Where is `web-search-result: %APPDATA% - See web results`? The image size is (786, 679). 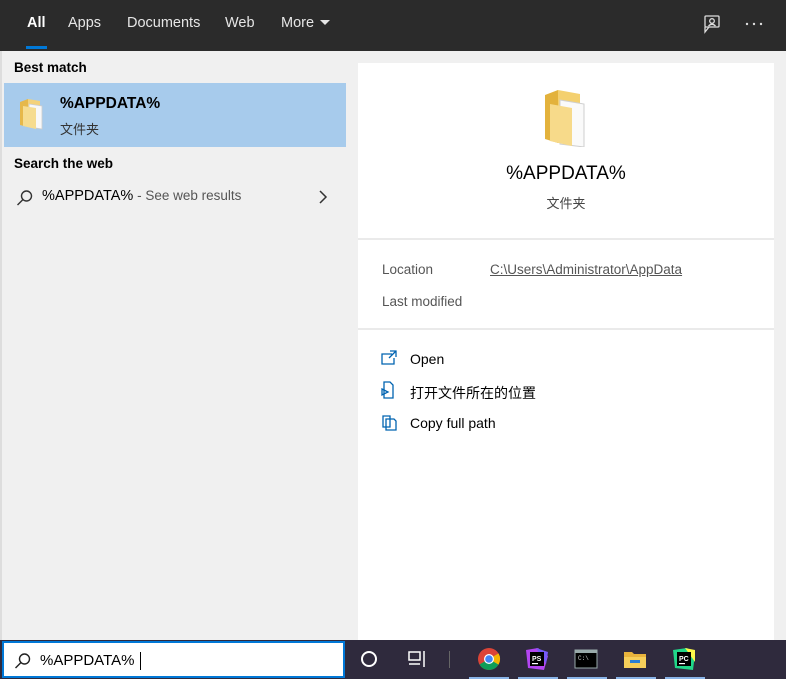 web-search-result: %APPDATA% - See web results is located at coordinates (176, 197).